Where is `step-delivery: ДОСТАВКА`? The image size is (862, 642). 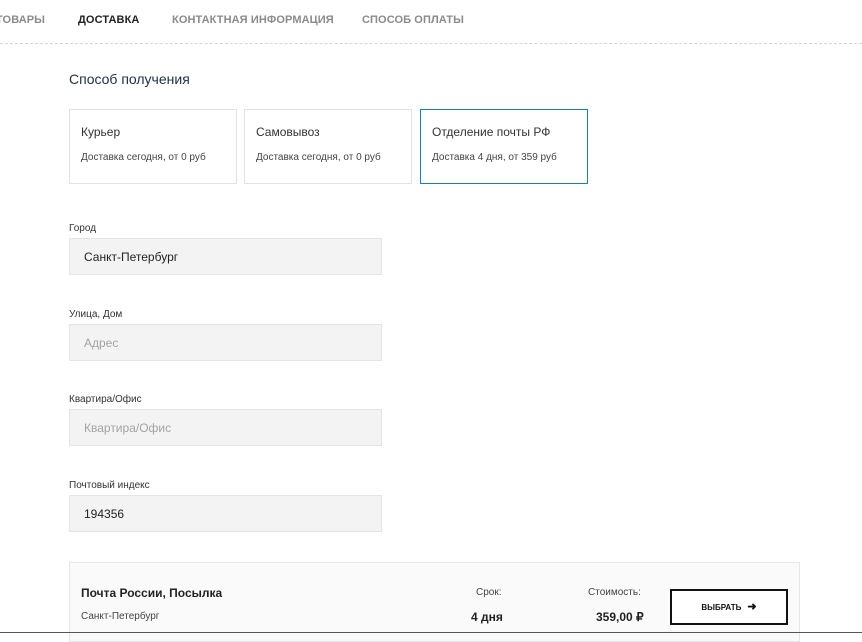
step-delivery: ДОСТАВКА is located at coordinates (108, 20).